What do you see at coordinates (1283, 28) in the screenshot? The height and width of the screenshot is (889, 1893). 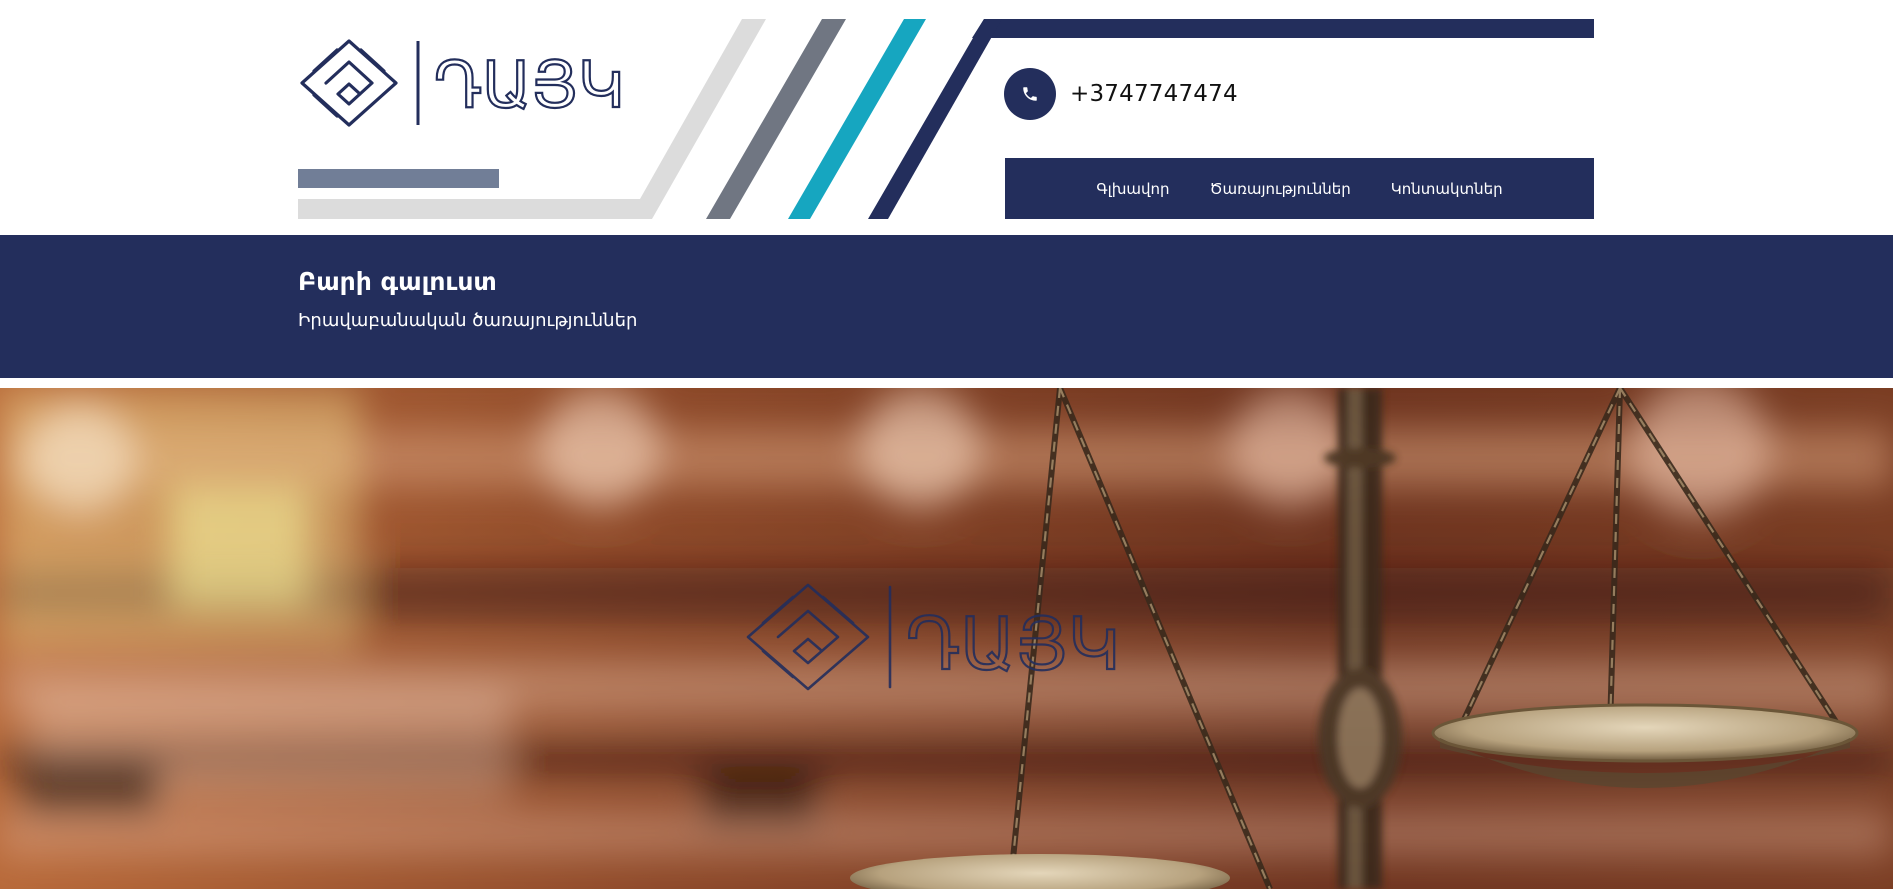 I see `navy-top-bar` at bounding box center [1283, 28].